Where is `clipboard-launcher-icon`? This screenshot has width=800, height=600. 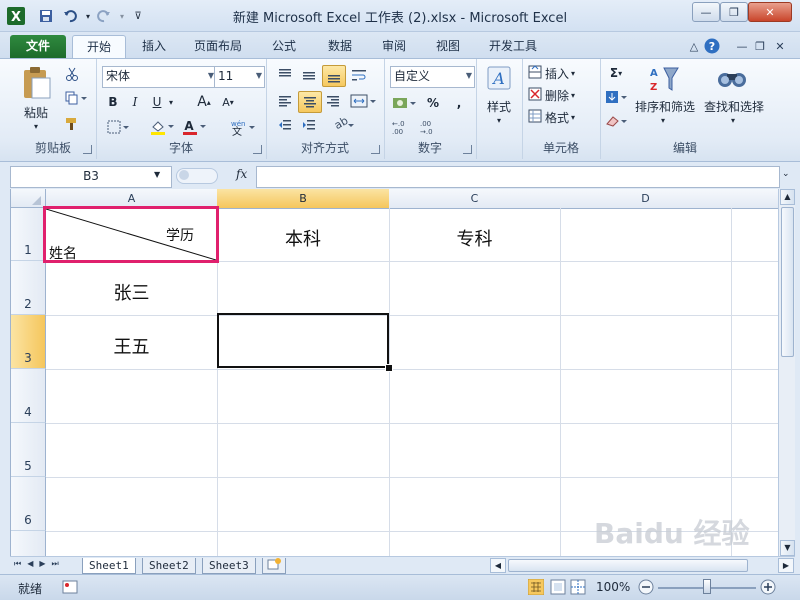
clipboard-launcher-icon is located at coordinates (87, 149).